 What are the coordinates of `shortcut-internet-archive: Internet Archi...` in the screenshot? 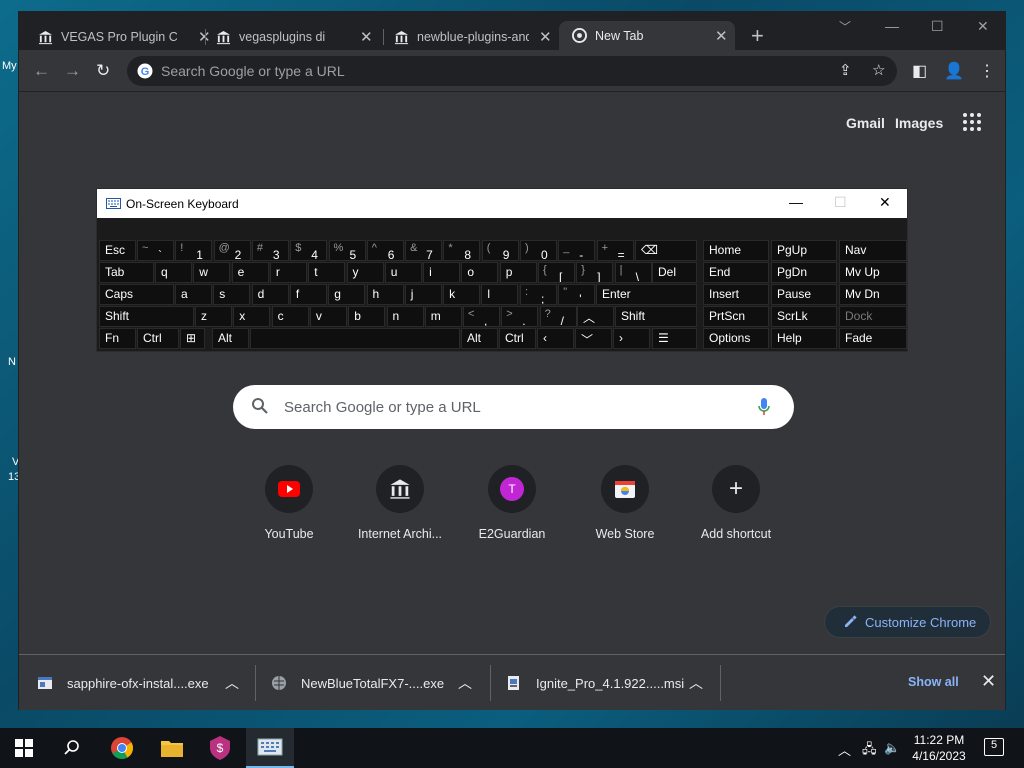 It's located at (400, 503).